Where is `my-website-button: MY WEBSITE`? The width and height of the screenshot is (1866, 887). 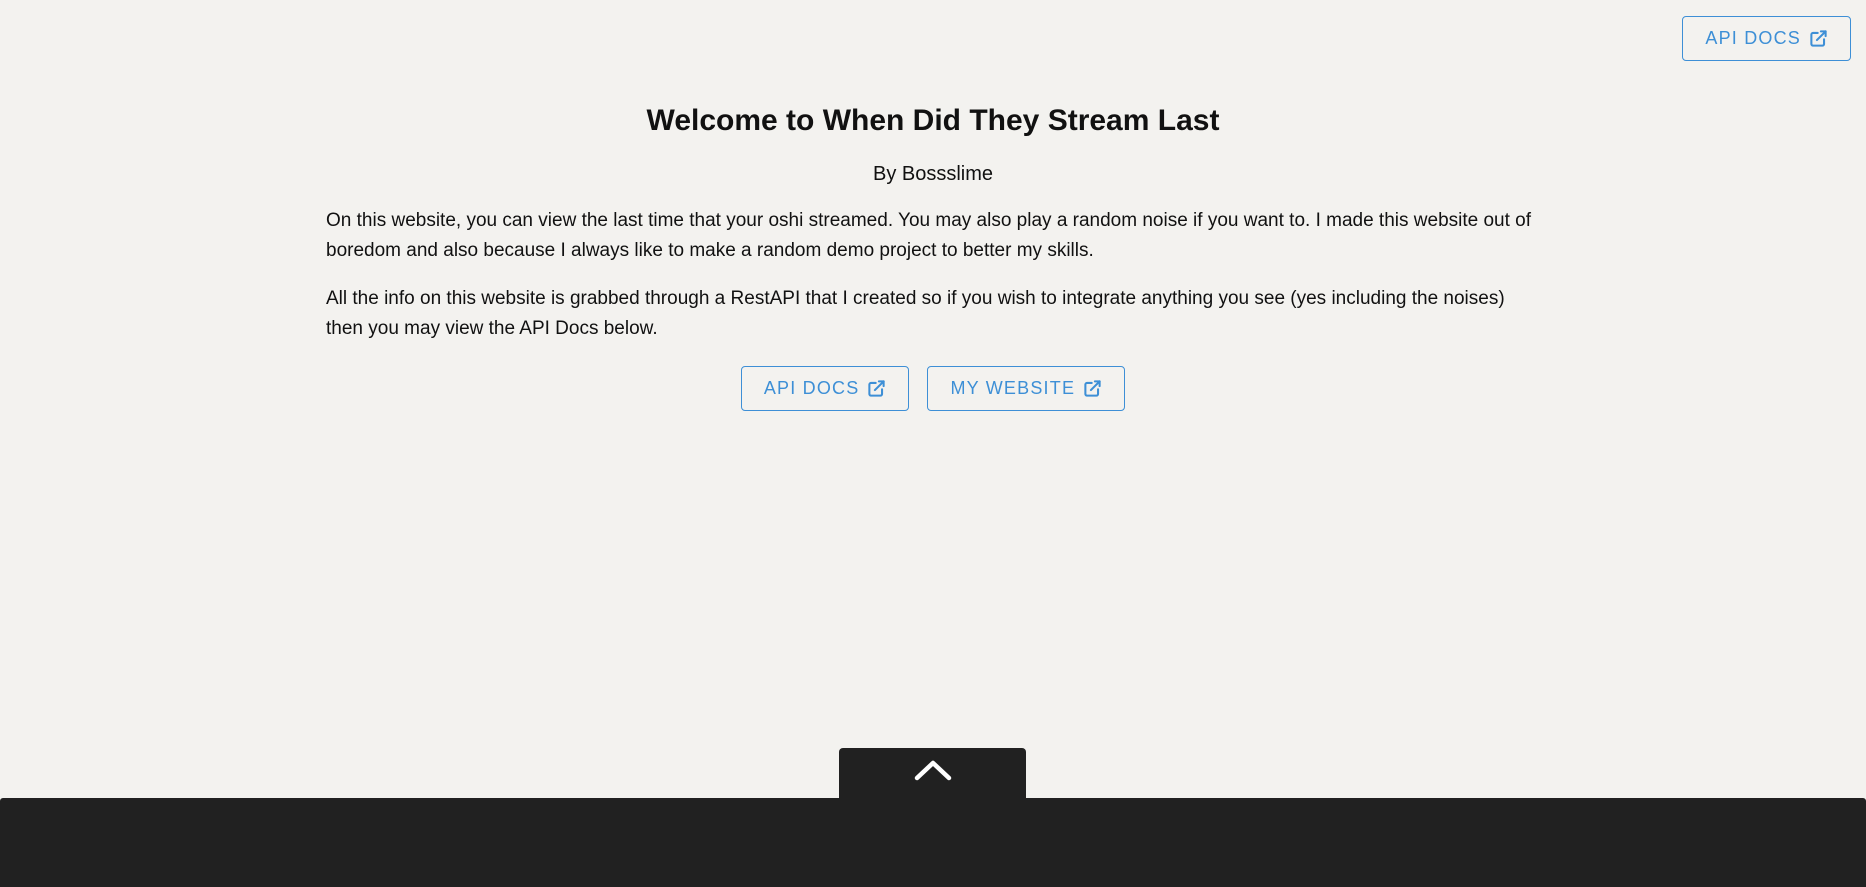 my-website-button: MY WEBSITE is located at coordinates (1026, 388).